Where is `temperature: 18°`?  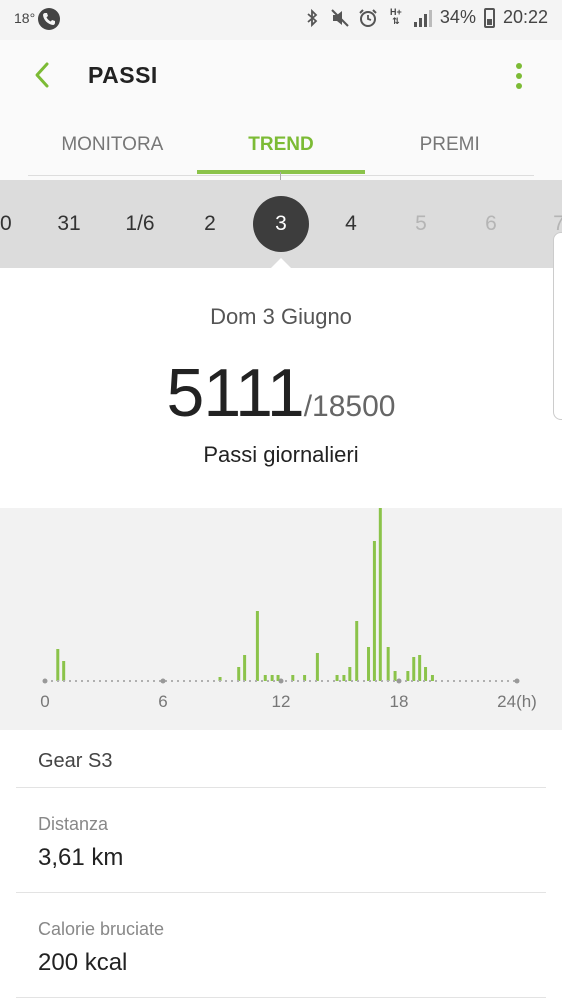
temperature: 18° is located at coordinates (25, 18).